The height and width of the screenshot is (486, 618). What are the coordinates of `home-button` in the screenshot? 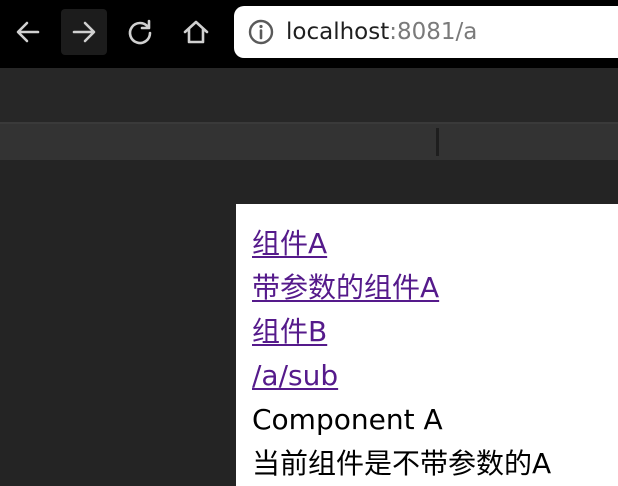 It's located at (196, 32).